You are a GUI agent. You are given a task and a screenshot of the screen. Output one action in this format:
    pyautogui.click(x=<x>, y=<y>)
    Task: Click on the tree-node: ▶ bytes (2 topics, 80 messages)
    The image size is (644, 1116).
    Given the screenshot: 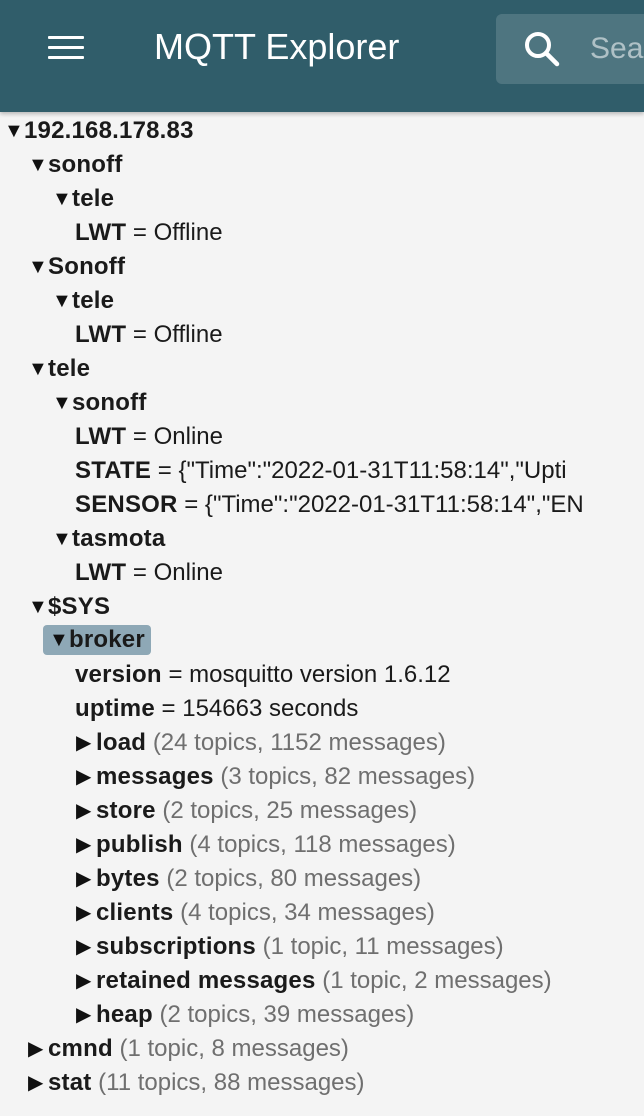 What is the action you would take?
    pyautogui.click(x=248, y=879)
    